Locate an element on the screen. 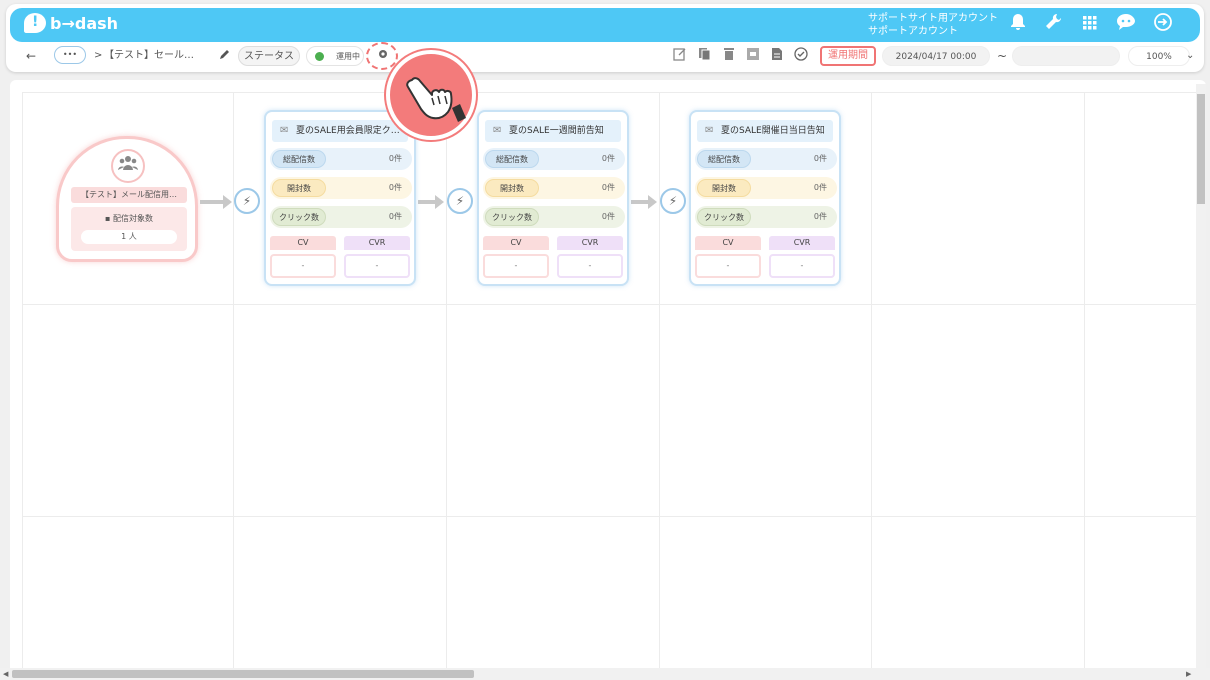 Image resolution: width=1210 pixels, height=680 pixels. document-icon is located at coordinates (777, 56).